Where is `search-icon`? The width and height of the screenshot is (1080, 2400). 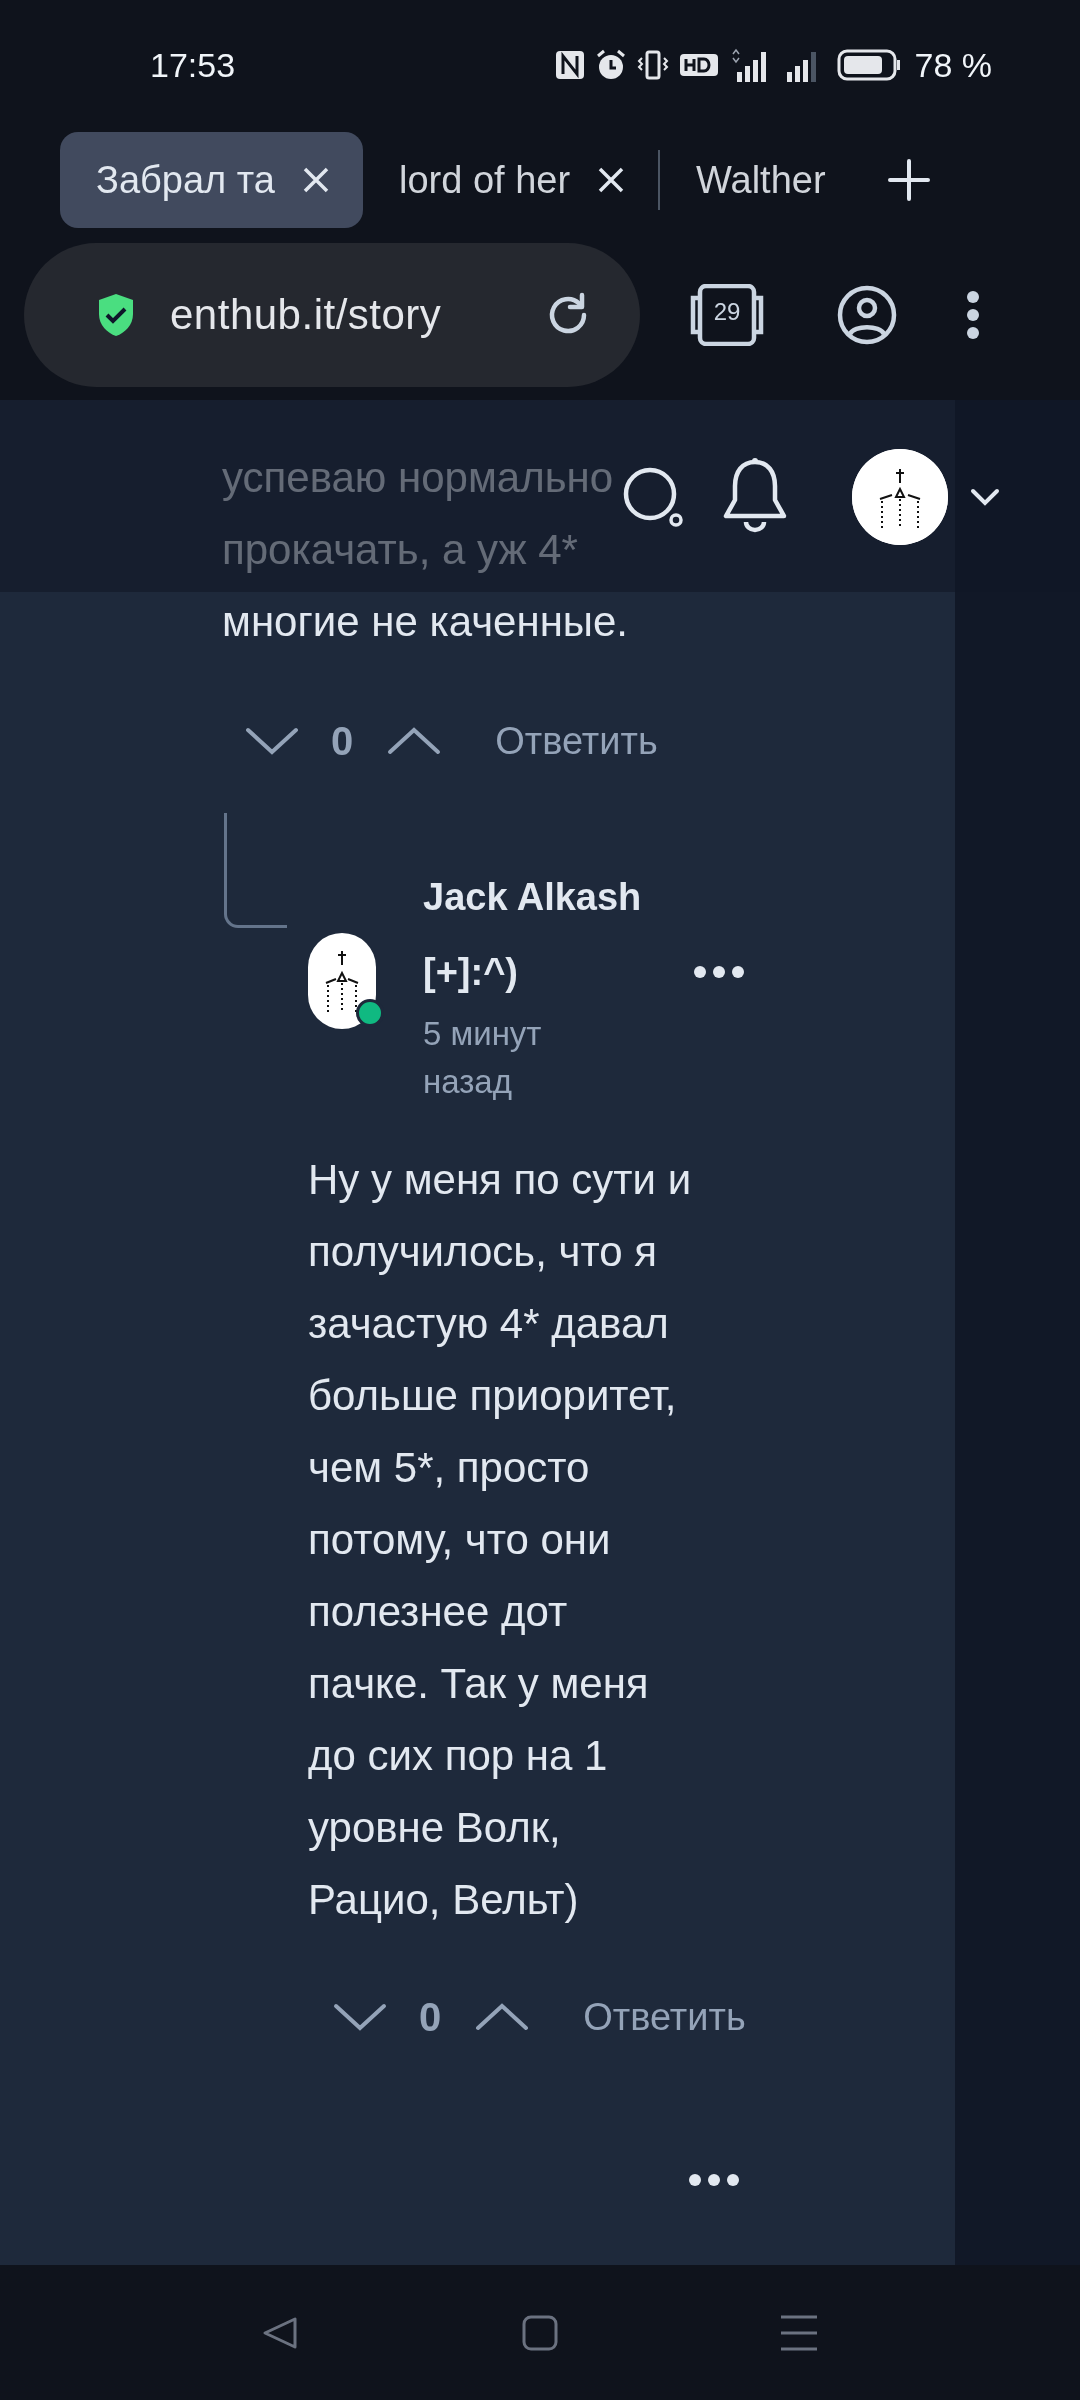 search-icon is located at coordinates (654, 498).